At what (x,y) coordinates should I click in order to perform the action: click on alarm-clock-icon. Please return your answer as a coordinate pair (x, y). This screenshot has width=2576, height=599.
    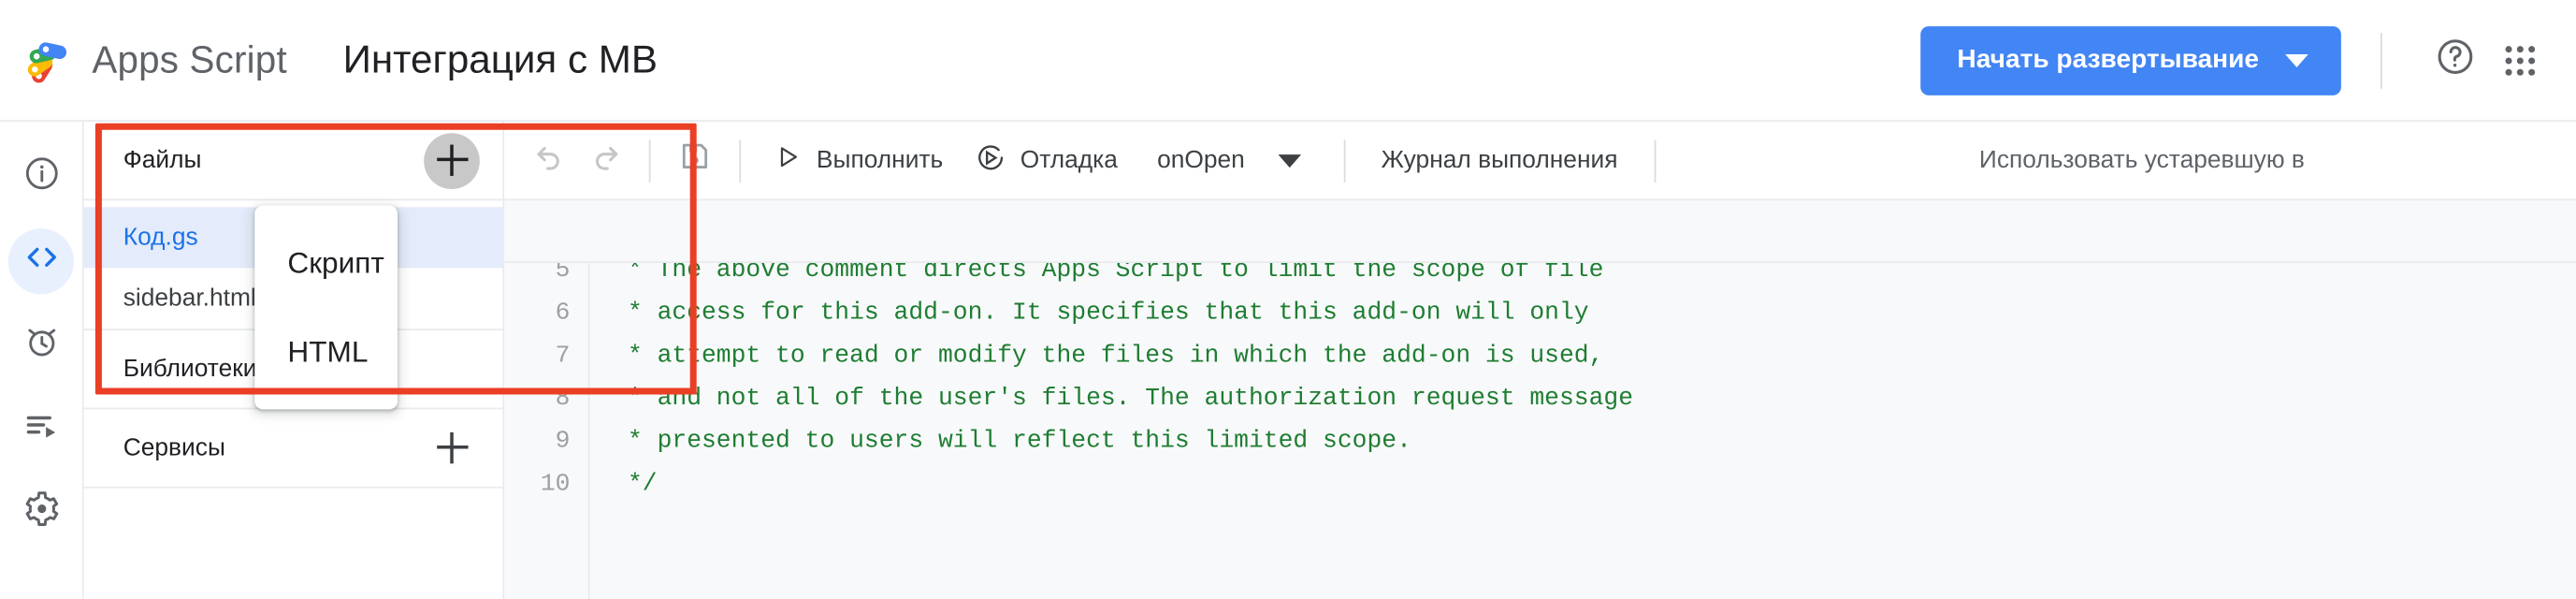
    Looking at the image, I should click on (41, 345).